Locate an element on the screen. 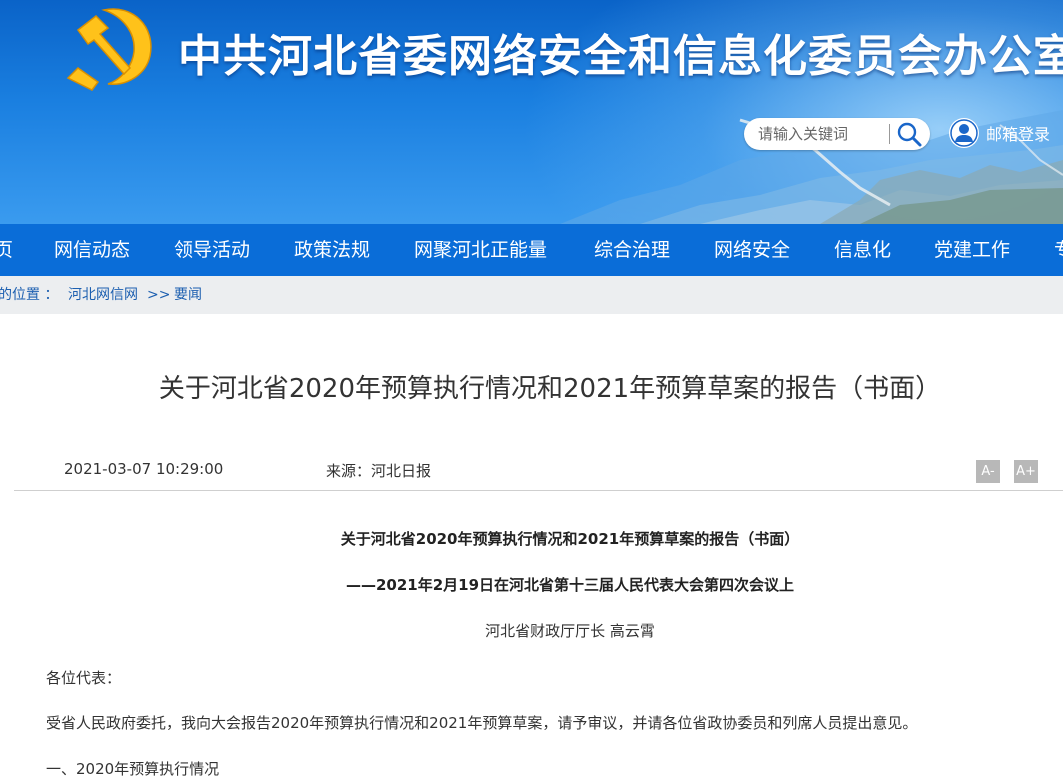 This screenshot has width=1063, height=784. search-divider is located at coordinates (889, 134).